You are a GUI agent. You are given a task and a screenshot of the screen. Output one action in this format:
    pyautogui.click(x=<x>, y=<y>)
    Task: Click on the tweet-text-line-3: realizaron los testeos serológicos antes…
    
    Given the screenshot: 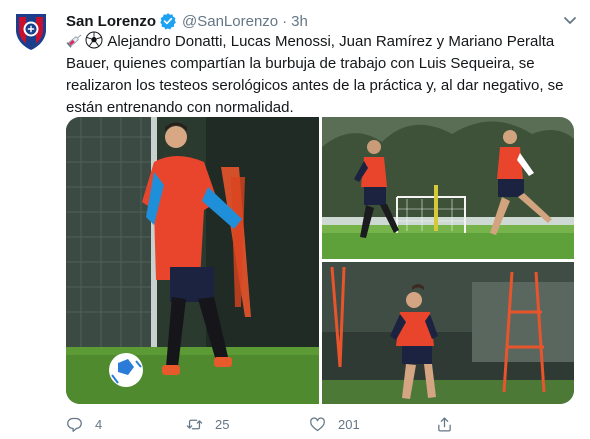 What is the action you would take?
    pyautogui.click(x=315, y=85)
    